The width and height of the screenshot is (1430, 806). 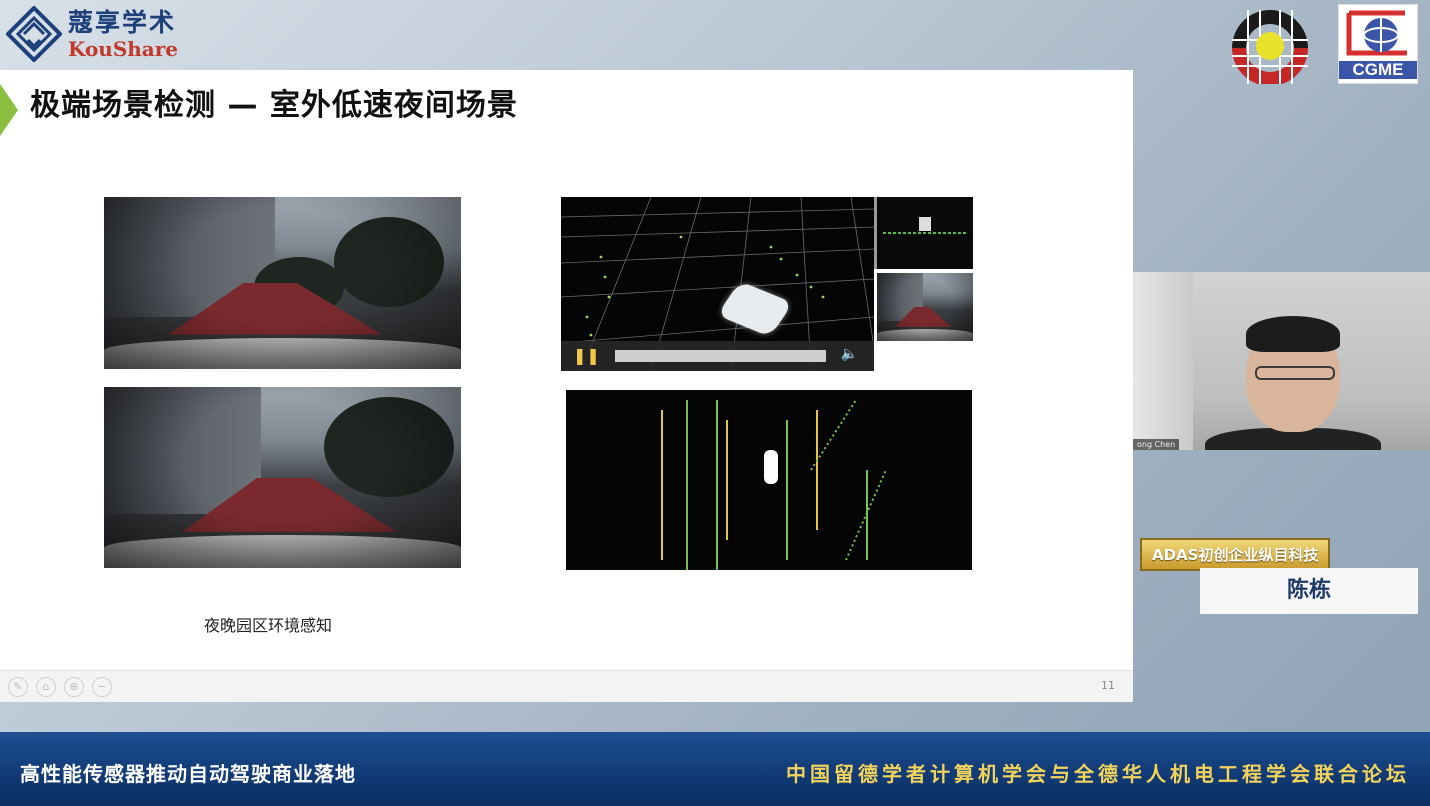 I want to click on presenter-tools: ✎ ⌂ ⊕ −, so click(x=60, y=687).